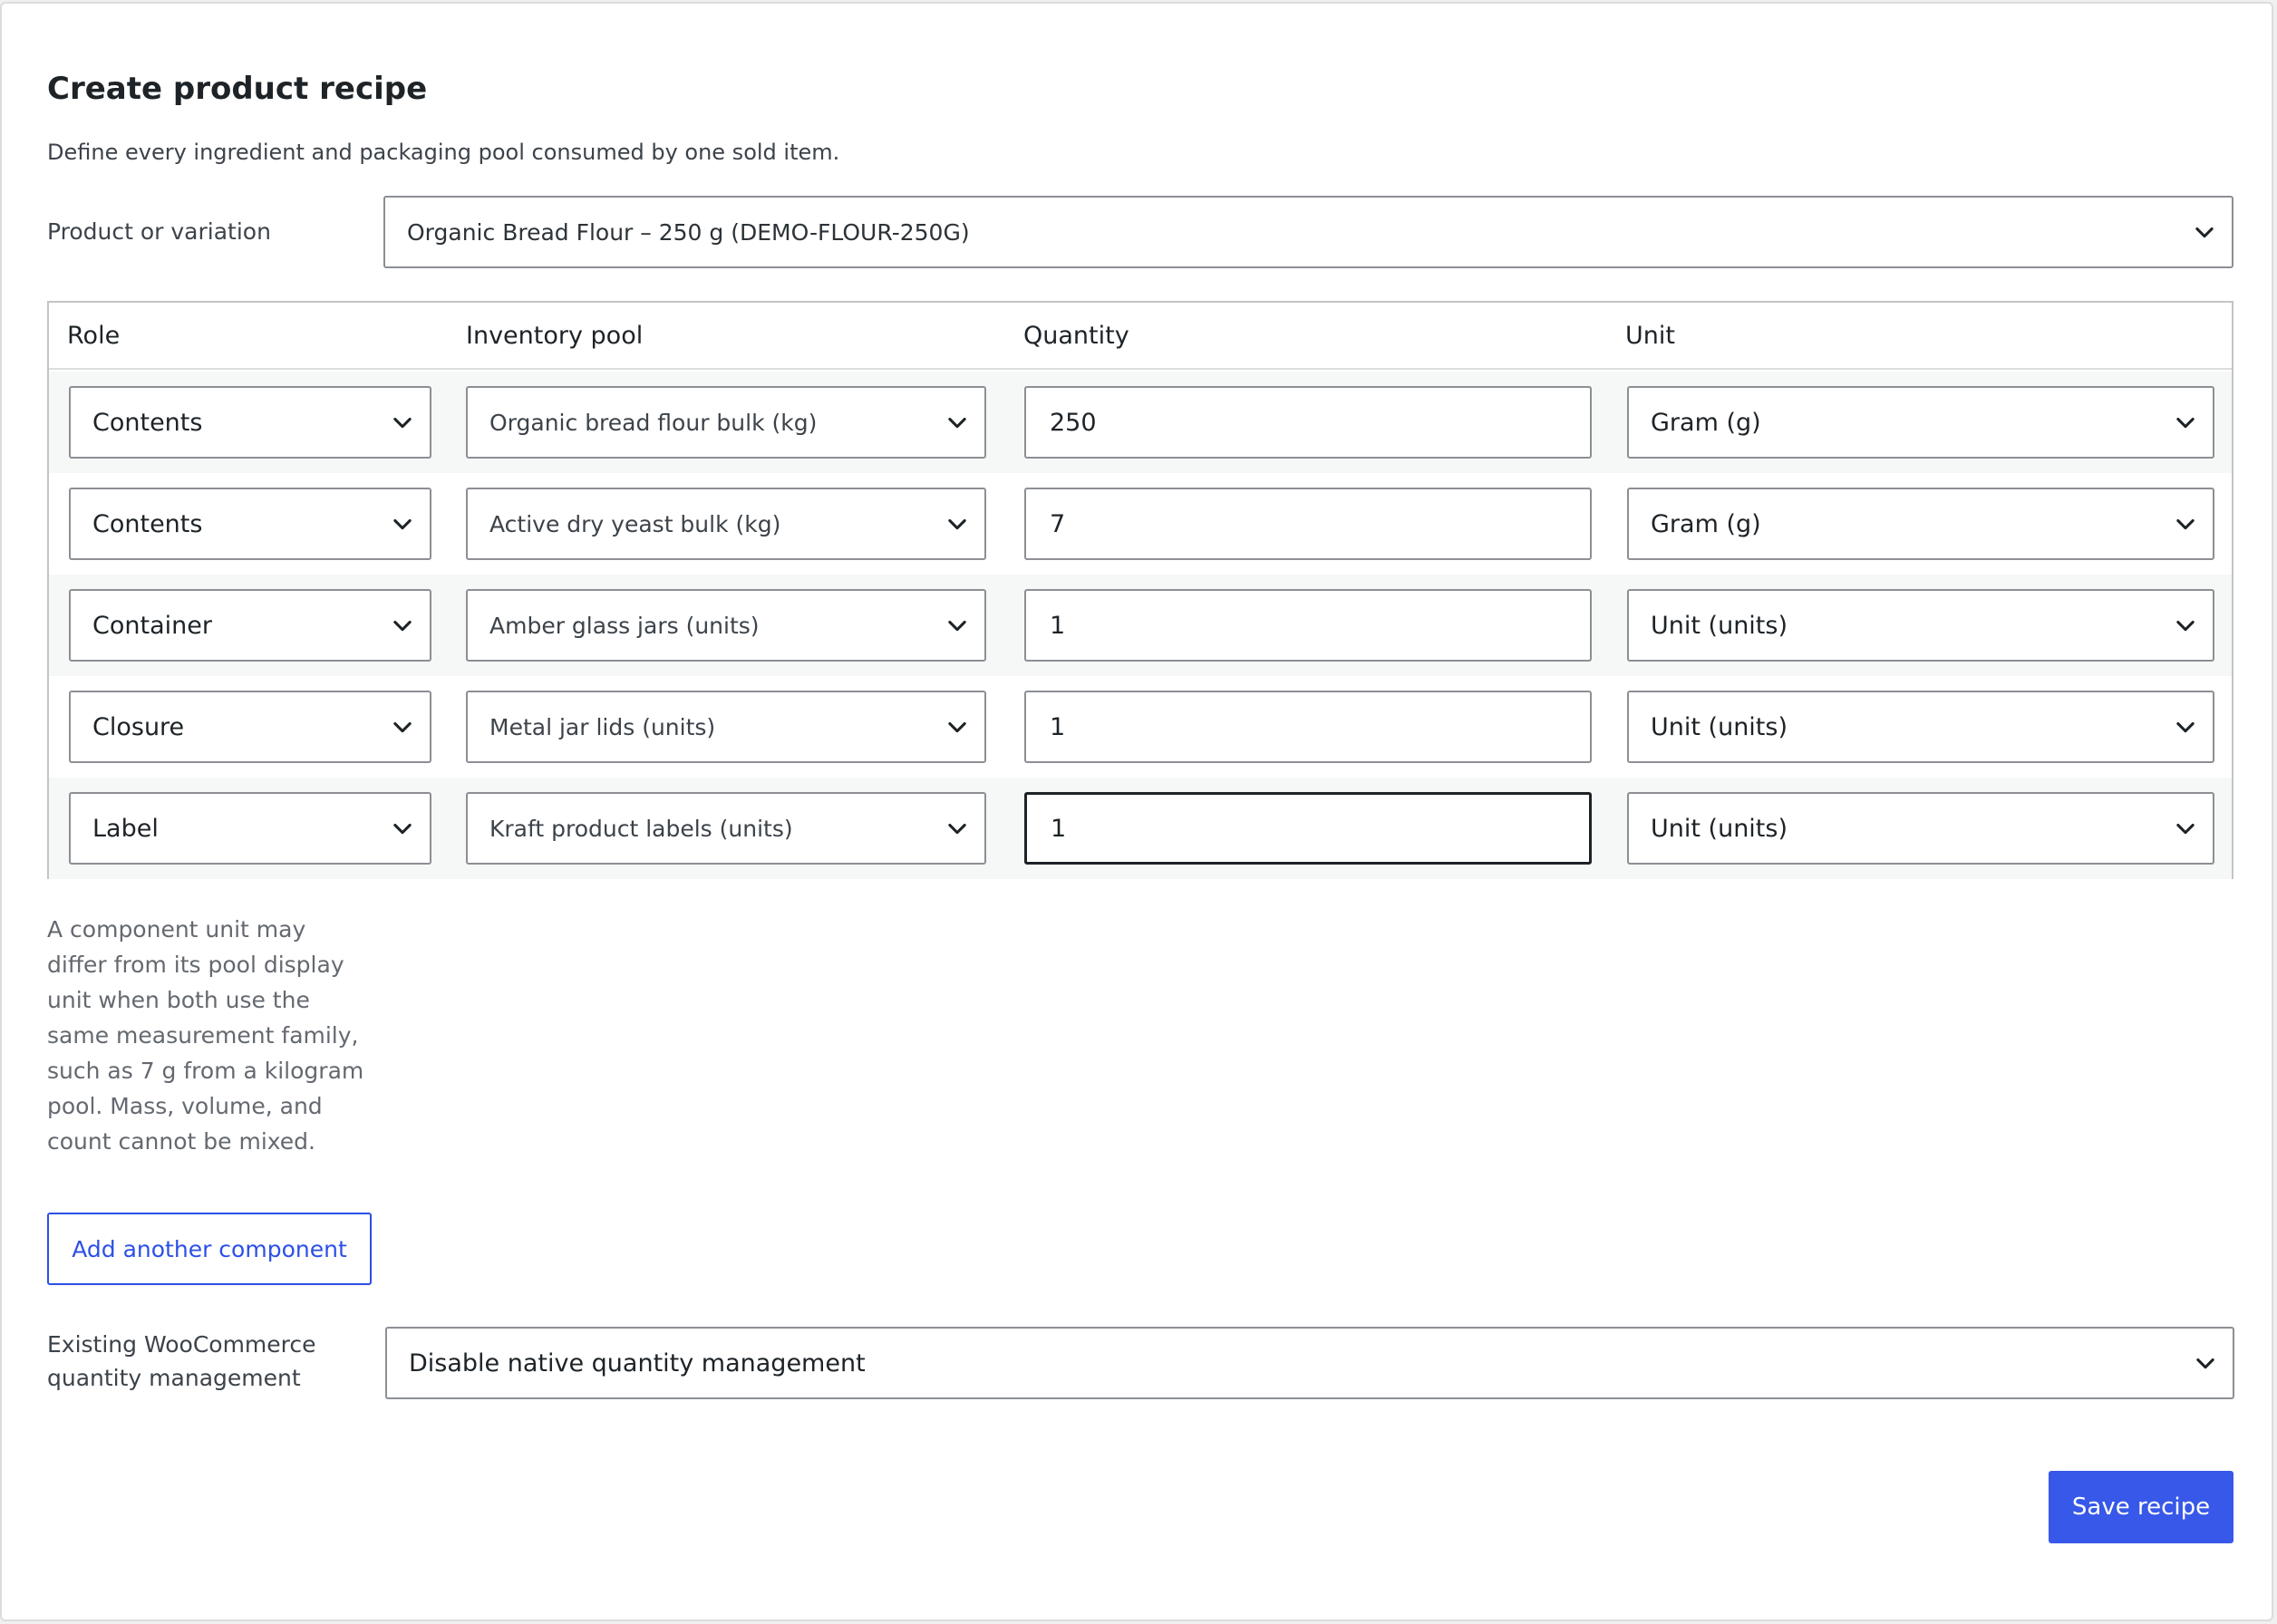 The width and height of the screenshot is (2277, 1624). Describe the element at coordinates (139, 726) in the screenshot. I see `role-select-value: Closure` at that location.